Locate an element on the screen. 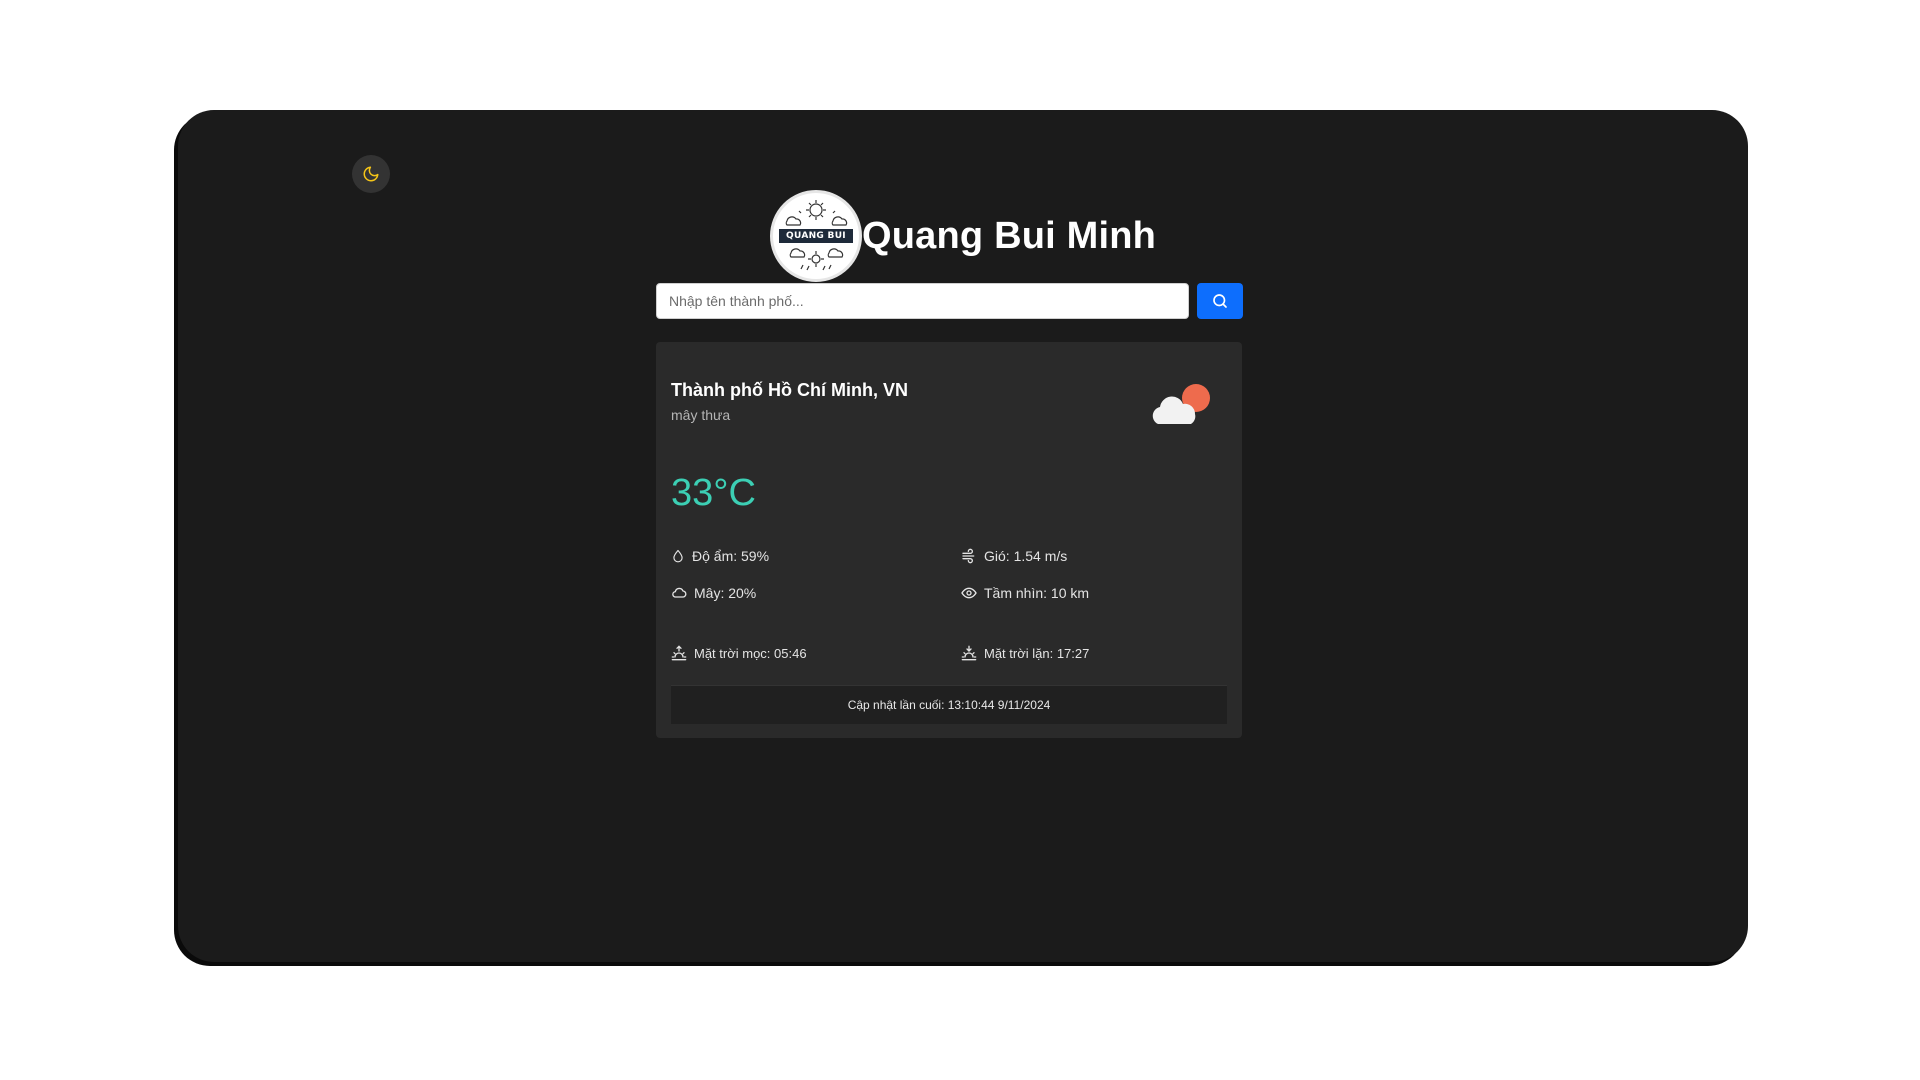  droplet-icon is located at coordinates (678, 556).